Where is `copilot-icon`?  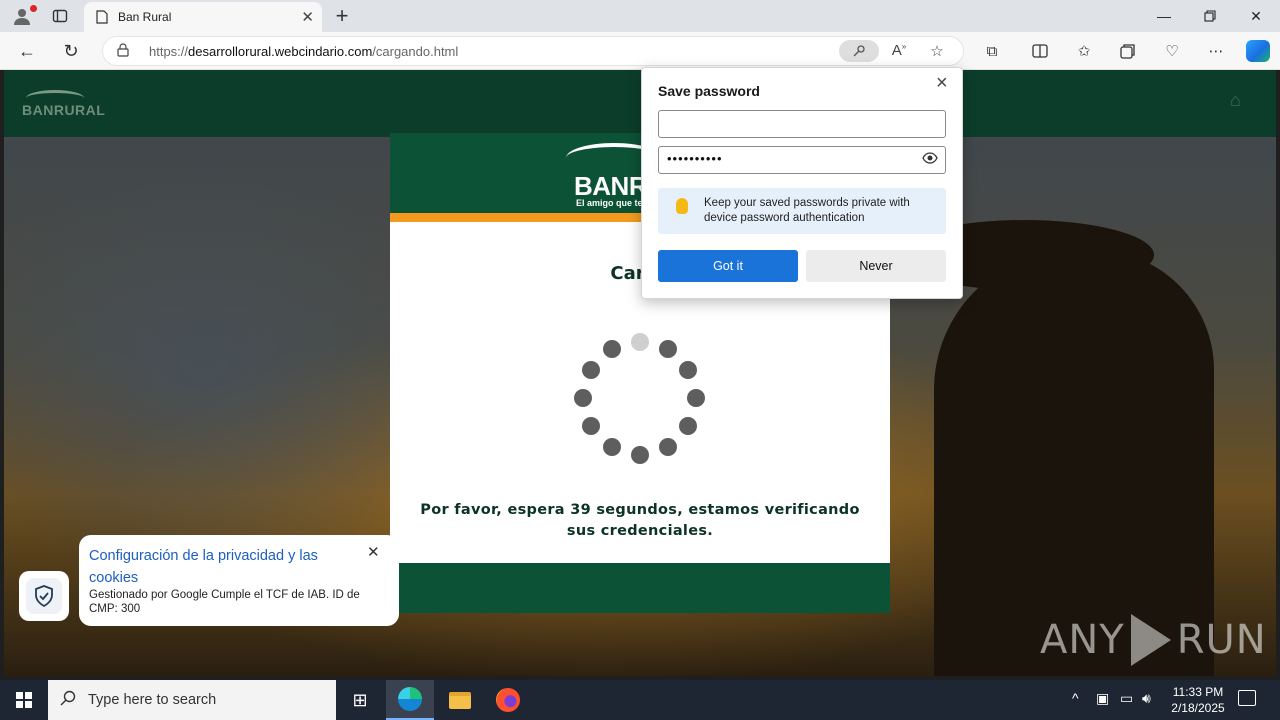
copilot-icon is located at coordinates (1258, 51).